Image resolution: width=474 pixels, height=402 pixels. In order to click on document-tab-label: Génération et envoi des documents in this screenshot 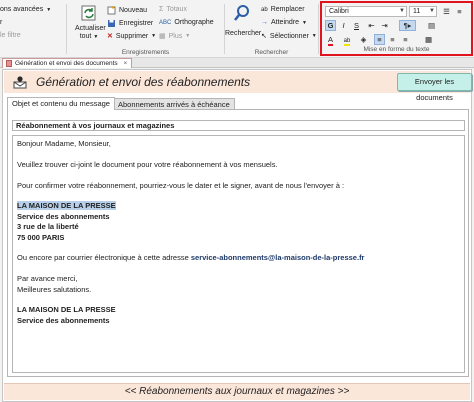, I will do `click(66, 63)`.